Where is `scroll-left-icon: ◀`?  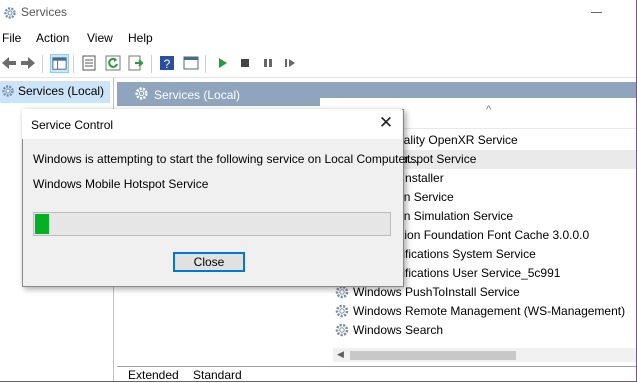
scroll-left-icon: ◀ is located at coordinates (340, 354).